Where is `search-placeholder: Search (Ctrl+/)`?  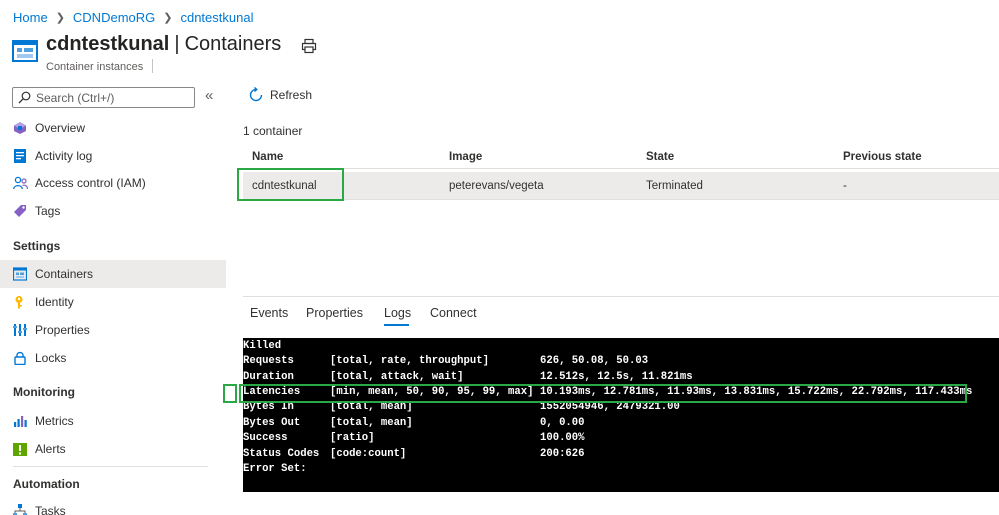 search-placeholder: Search (Ctrl+/) is located at coordinates (75, 97).